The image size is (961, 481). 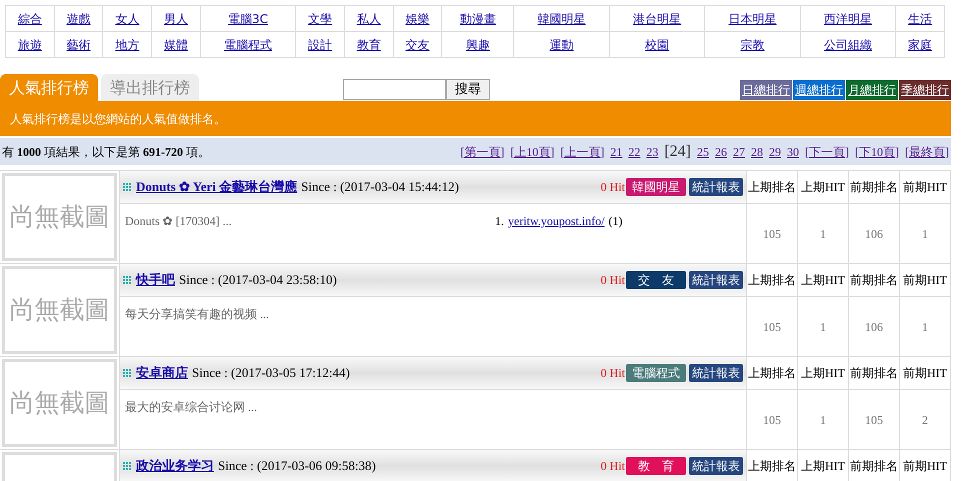 I want to click on page-link: 28, so click(x=757, y=151).